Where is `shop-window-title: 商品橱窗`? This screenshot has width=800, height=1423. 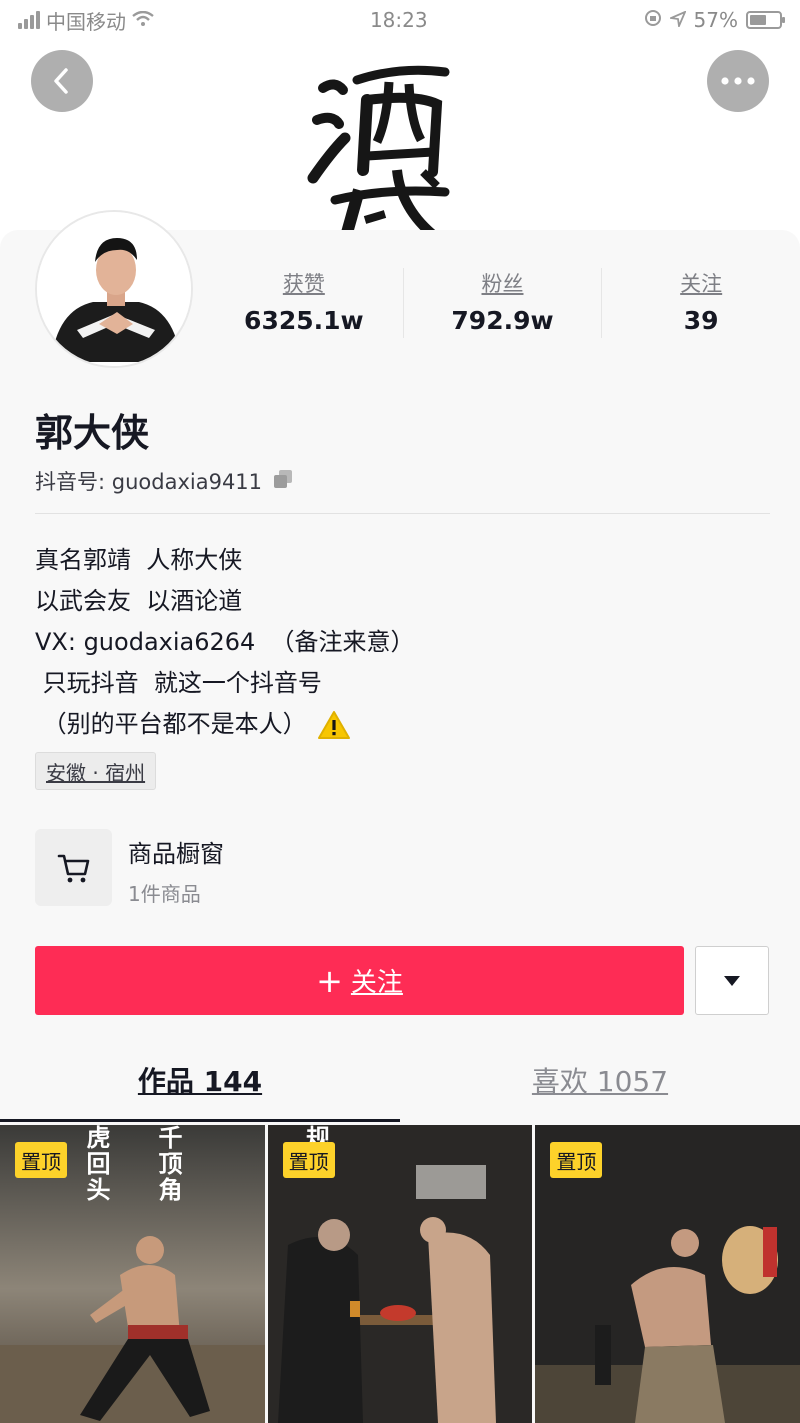 shop-window-title: 商品橱窗 is located at coordinates (176, 851).